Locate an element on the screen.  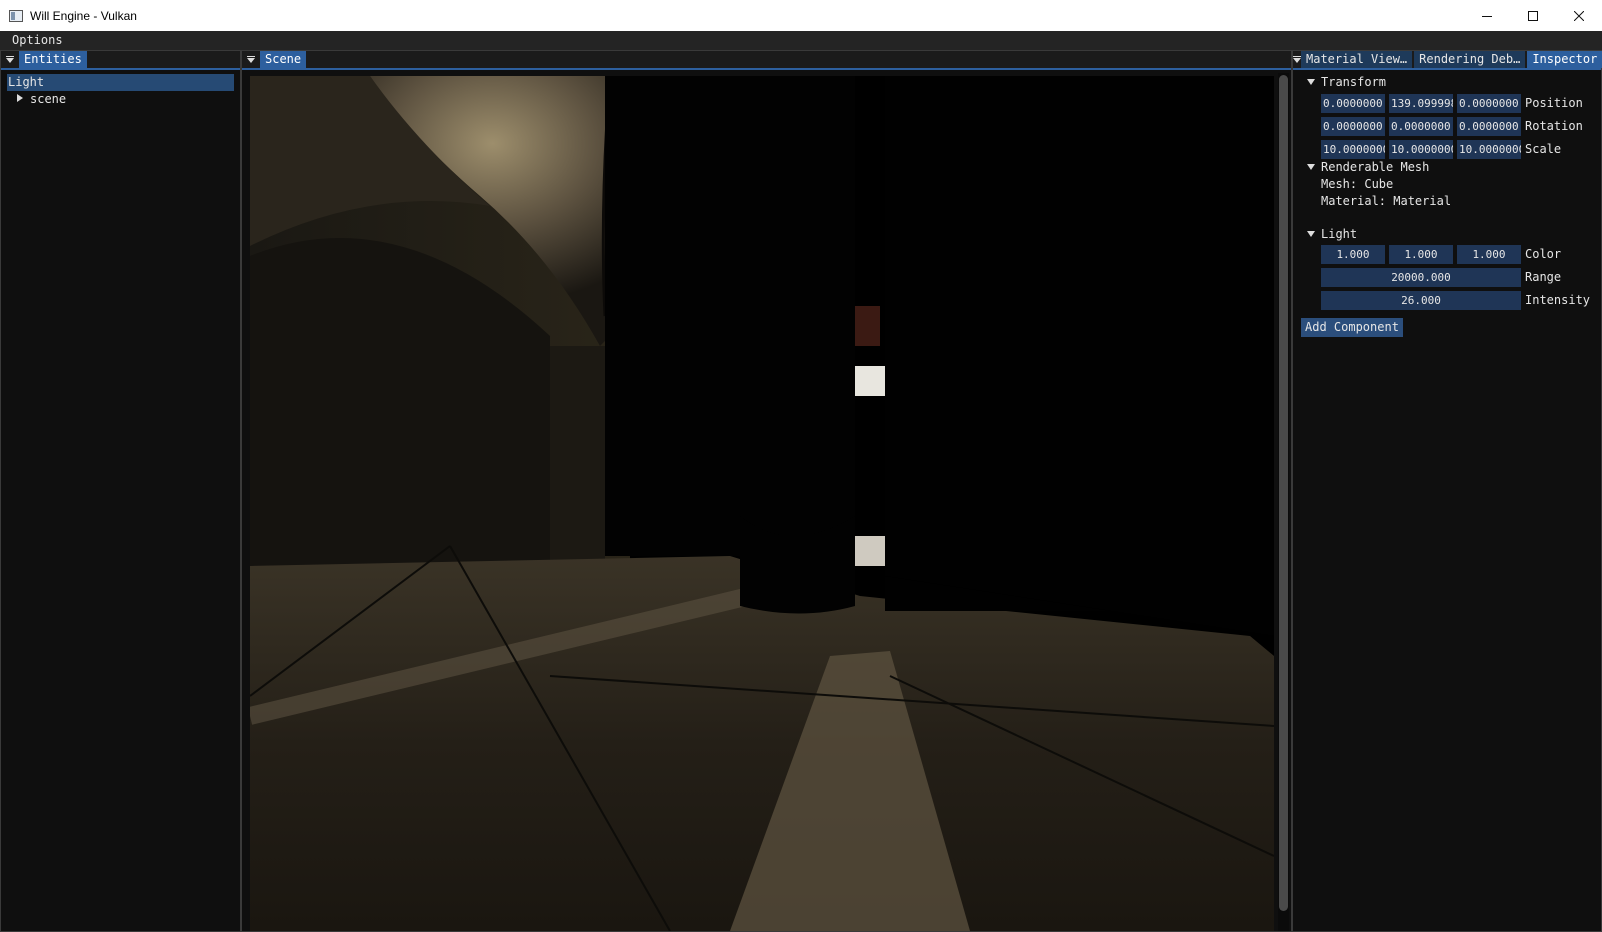
menu-options: Options is located at coordinates (37, 40).